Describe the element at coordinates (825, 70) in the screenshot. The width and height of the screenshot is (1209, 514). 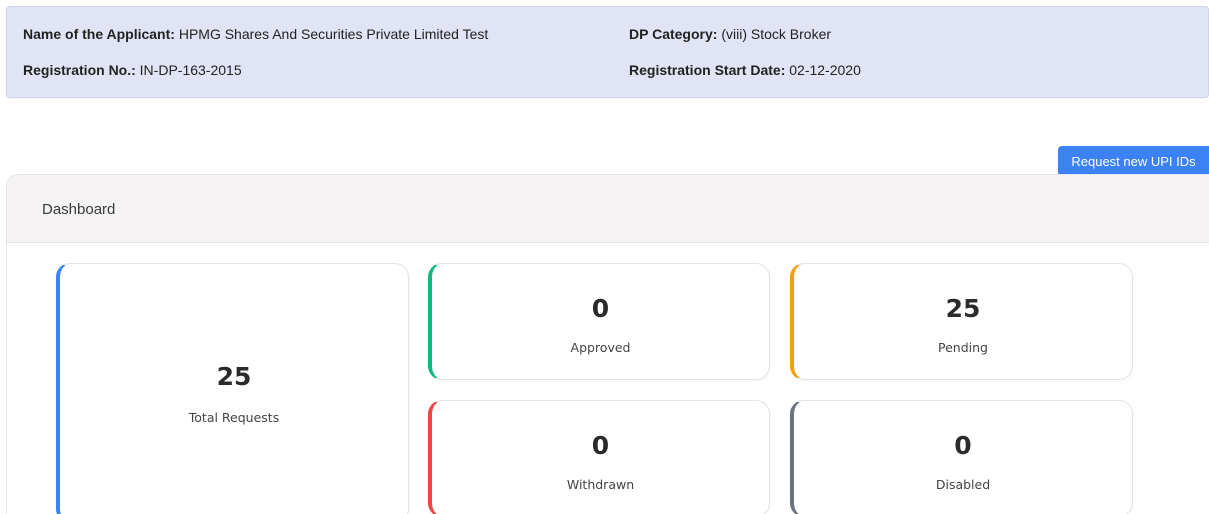
I see `registration-start-date-value: 02-12-2020` at that location.